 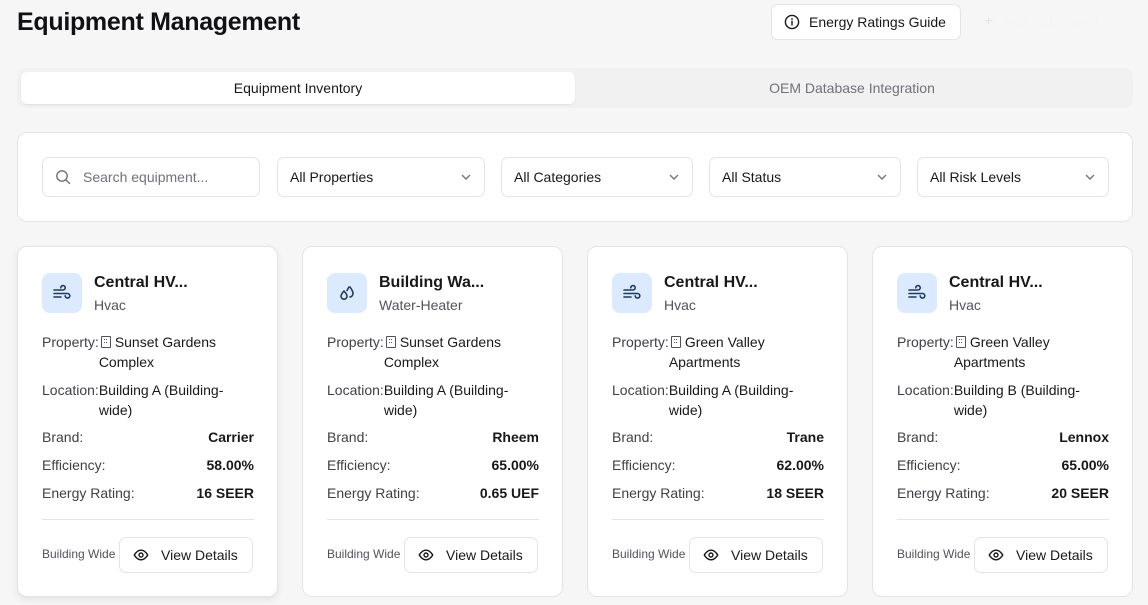 What do you see at coordinates (433, 352) in the screenshot?
I see `property-row: Property: Sunset Gardens Complex` at bounding box center [433, 352].